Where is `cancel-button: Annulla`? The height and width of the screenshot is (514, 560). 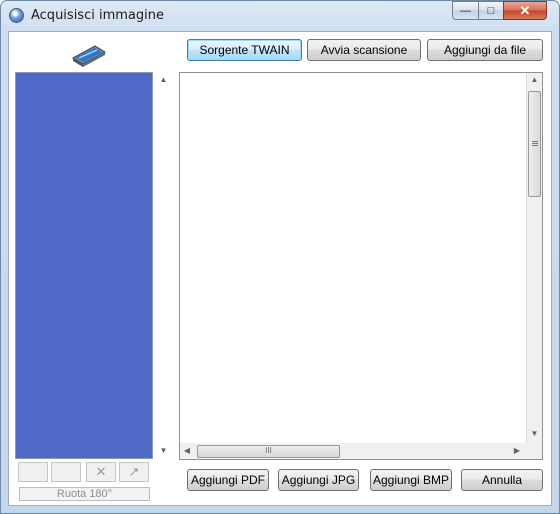 cancel-button: Annulla is located at coordinates (502, 480).